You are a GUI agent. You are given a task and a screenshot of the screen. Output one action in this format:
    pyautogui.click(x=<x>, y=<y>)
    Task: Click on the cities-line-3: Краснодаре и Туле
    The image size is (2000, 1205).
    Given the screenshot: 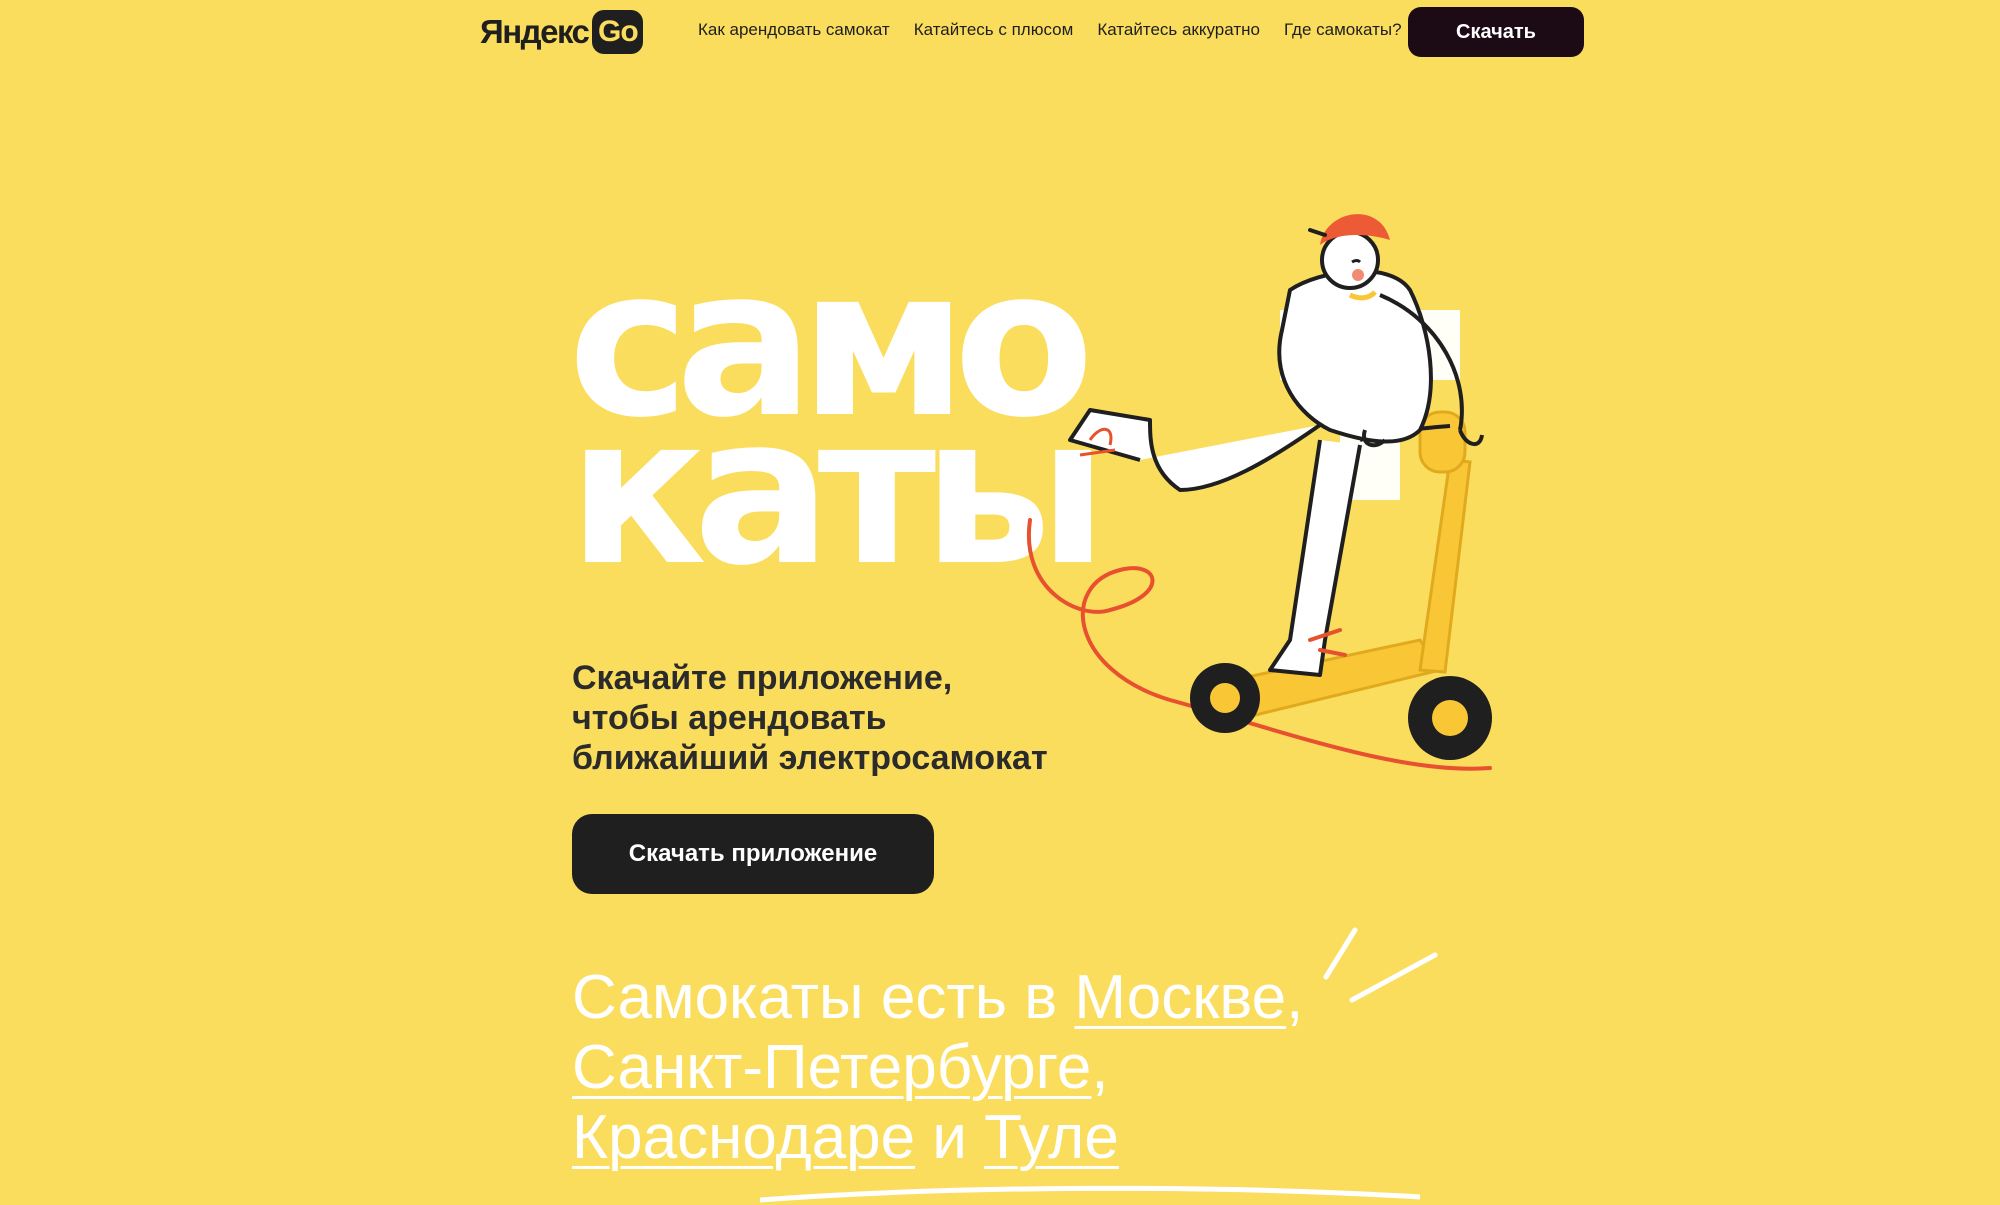 What is the action you would take?
    pyautogui.click(x=1022, y=1138)
    